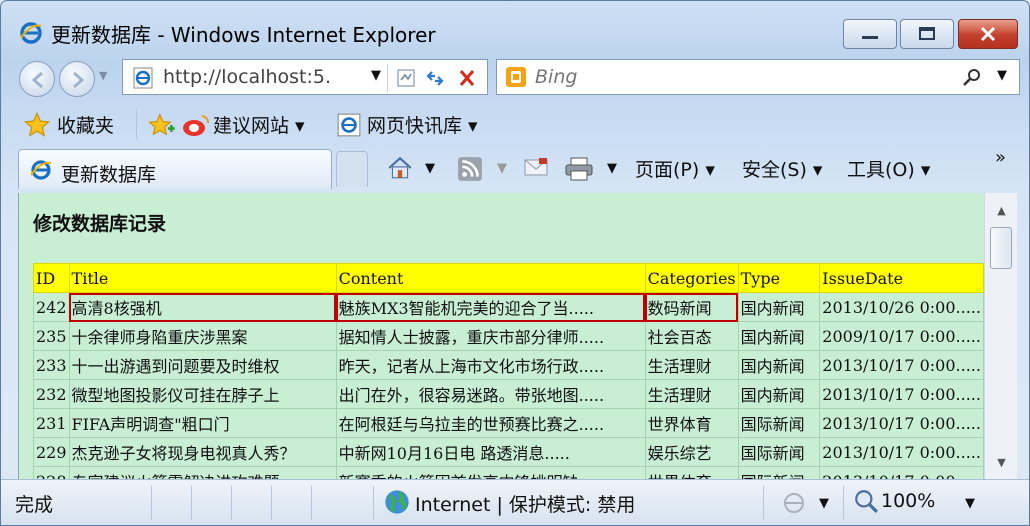 This screenshot has width=1030, height=526. I want to click on tools-menu: 工具(O) ▾, so click(888, 168).